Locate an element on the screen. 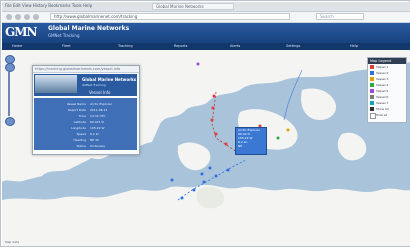  track-point-yellow is located at coordinates (288, 130).